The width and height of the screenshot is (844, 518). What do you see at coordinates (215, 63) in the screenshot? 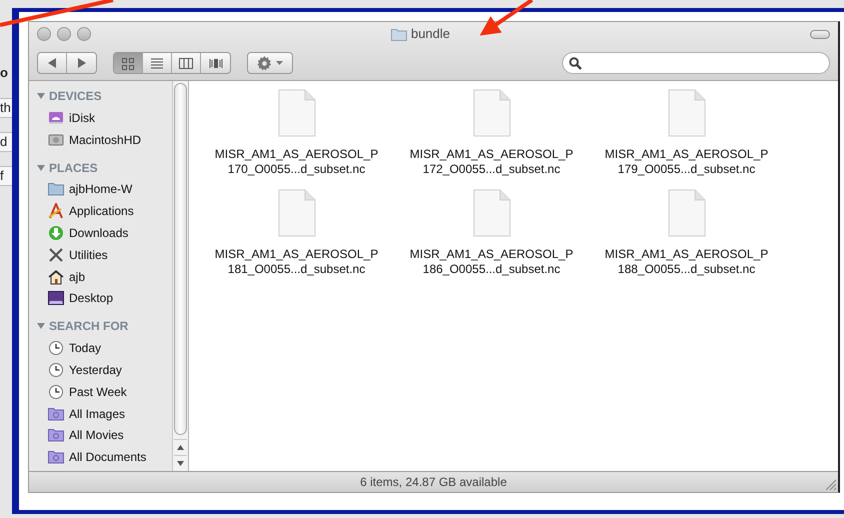
I see `cover-flow-icon` at bounding box center [215, 63].